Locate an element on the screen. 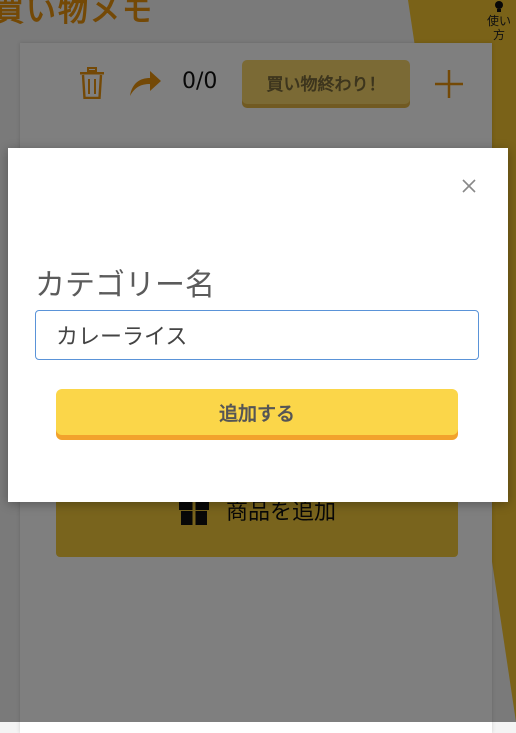 The image size is (516, 733). category-name-label: カテゴリー名 is located at coordinates (125, 285).